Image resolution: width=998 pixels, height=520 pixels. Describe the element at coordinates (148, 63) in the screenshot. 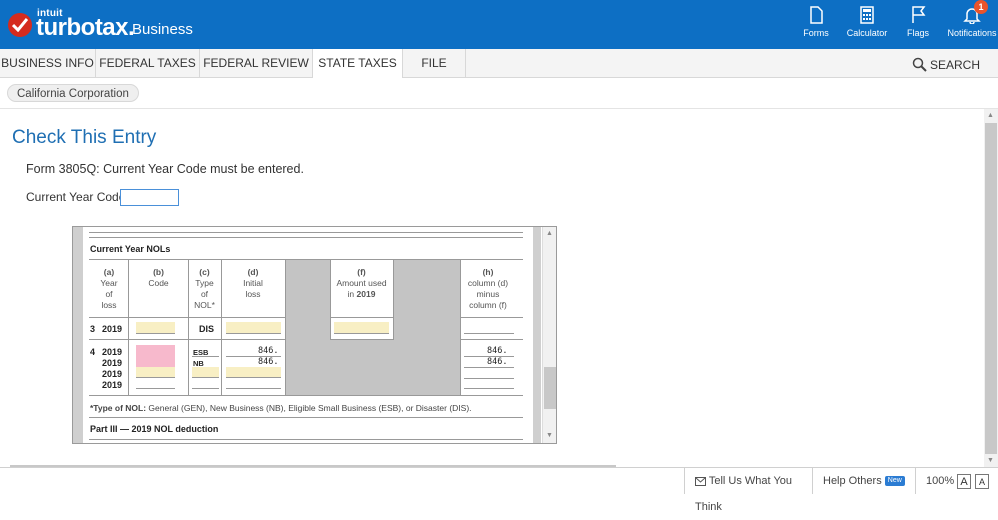

I see `tab-federal-taxes: FEDERAL TAXES` at that location.